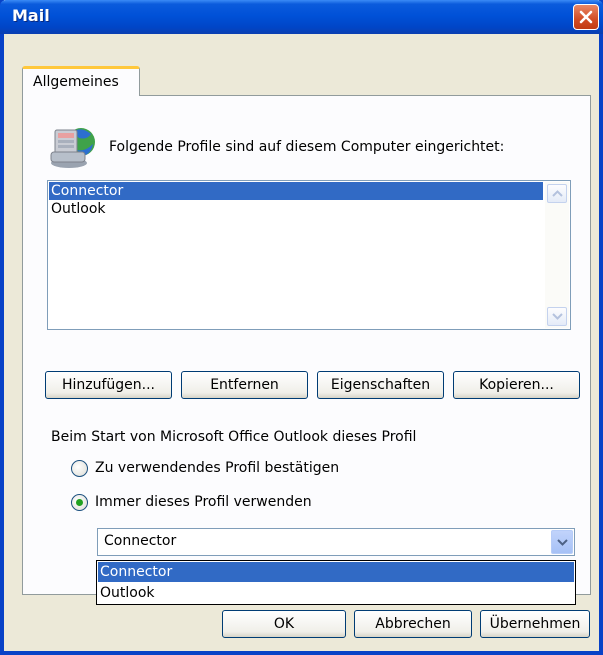 This screenshot has height=655, width=603. Describe the element at coordinates (76, 82) in the screenshot. I see `tab-label: Allgemeines` at that location.